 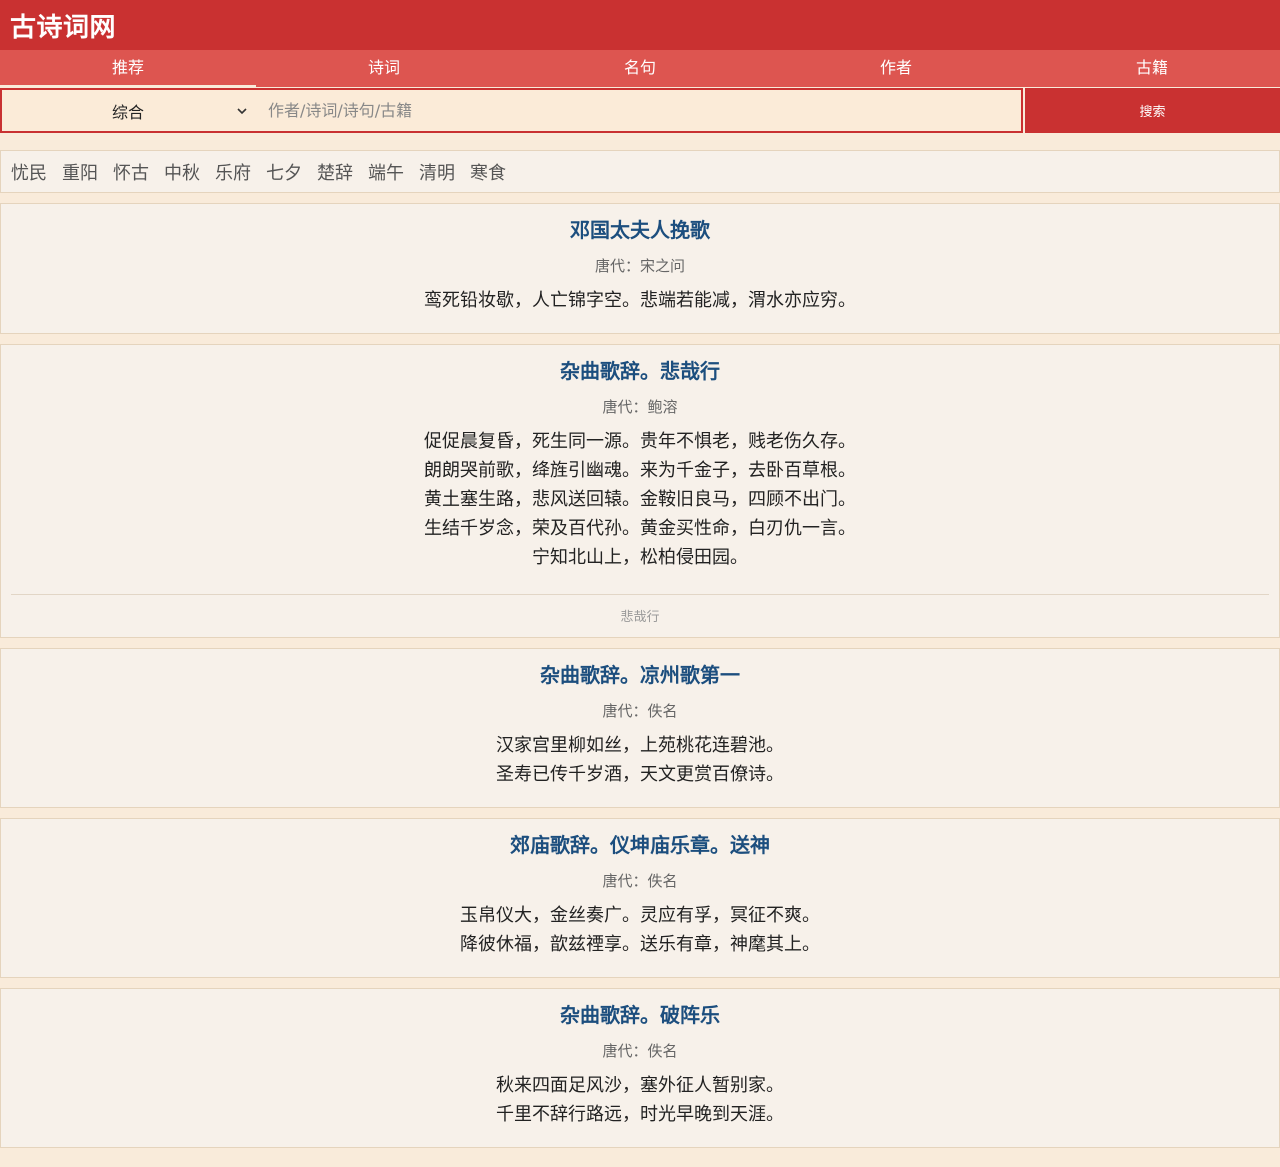 What do you see at coordinates (896, 68) in the screenshot?
I see `nav-tab-3: 作者` at bounding box center [896, 68].